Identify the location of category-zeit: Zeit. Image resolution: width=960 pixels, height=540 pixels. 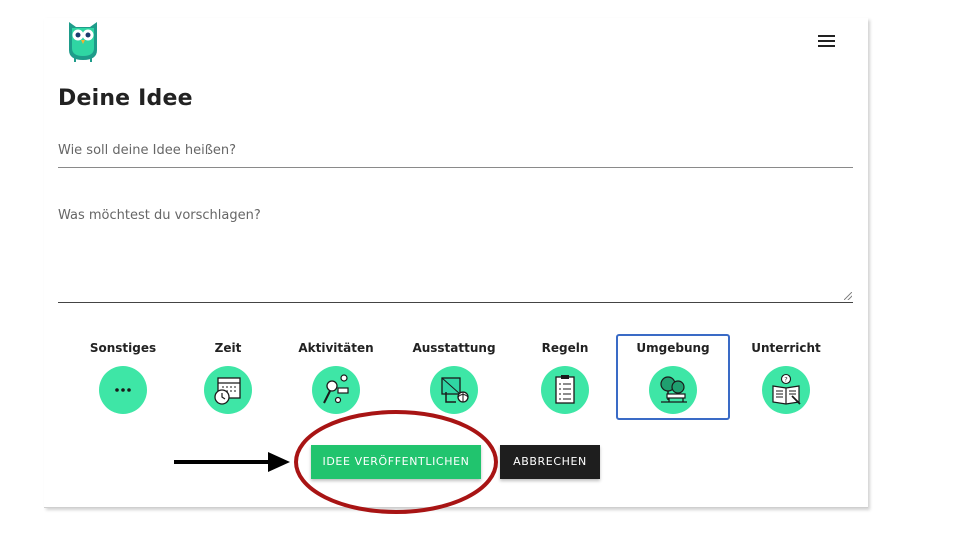
(228, 377).